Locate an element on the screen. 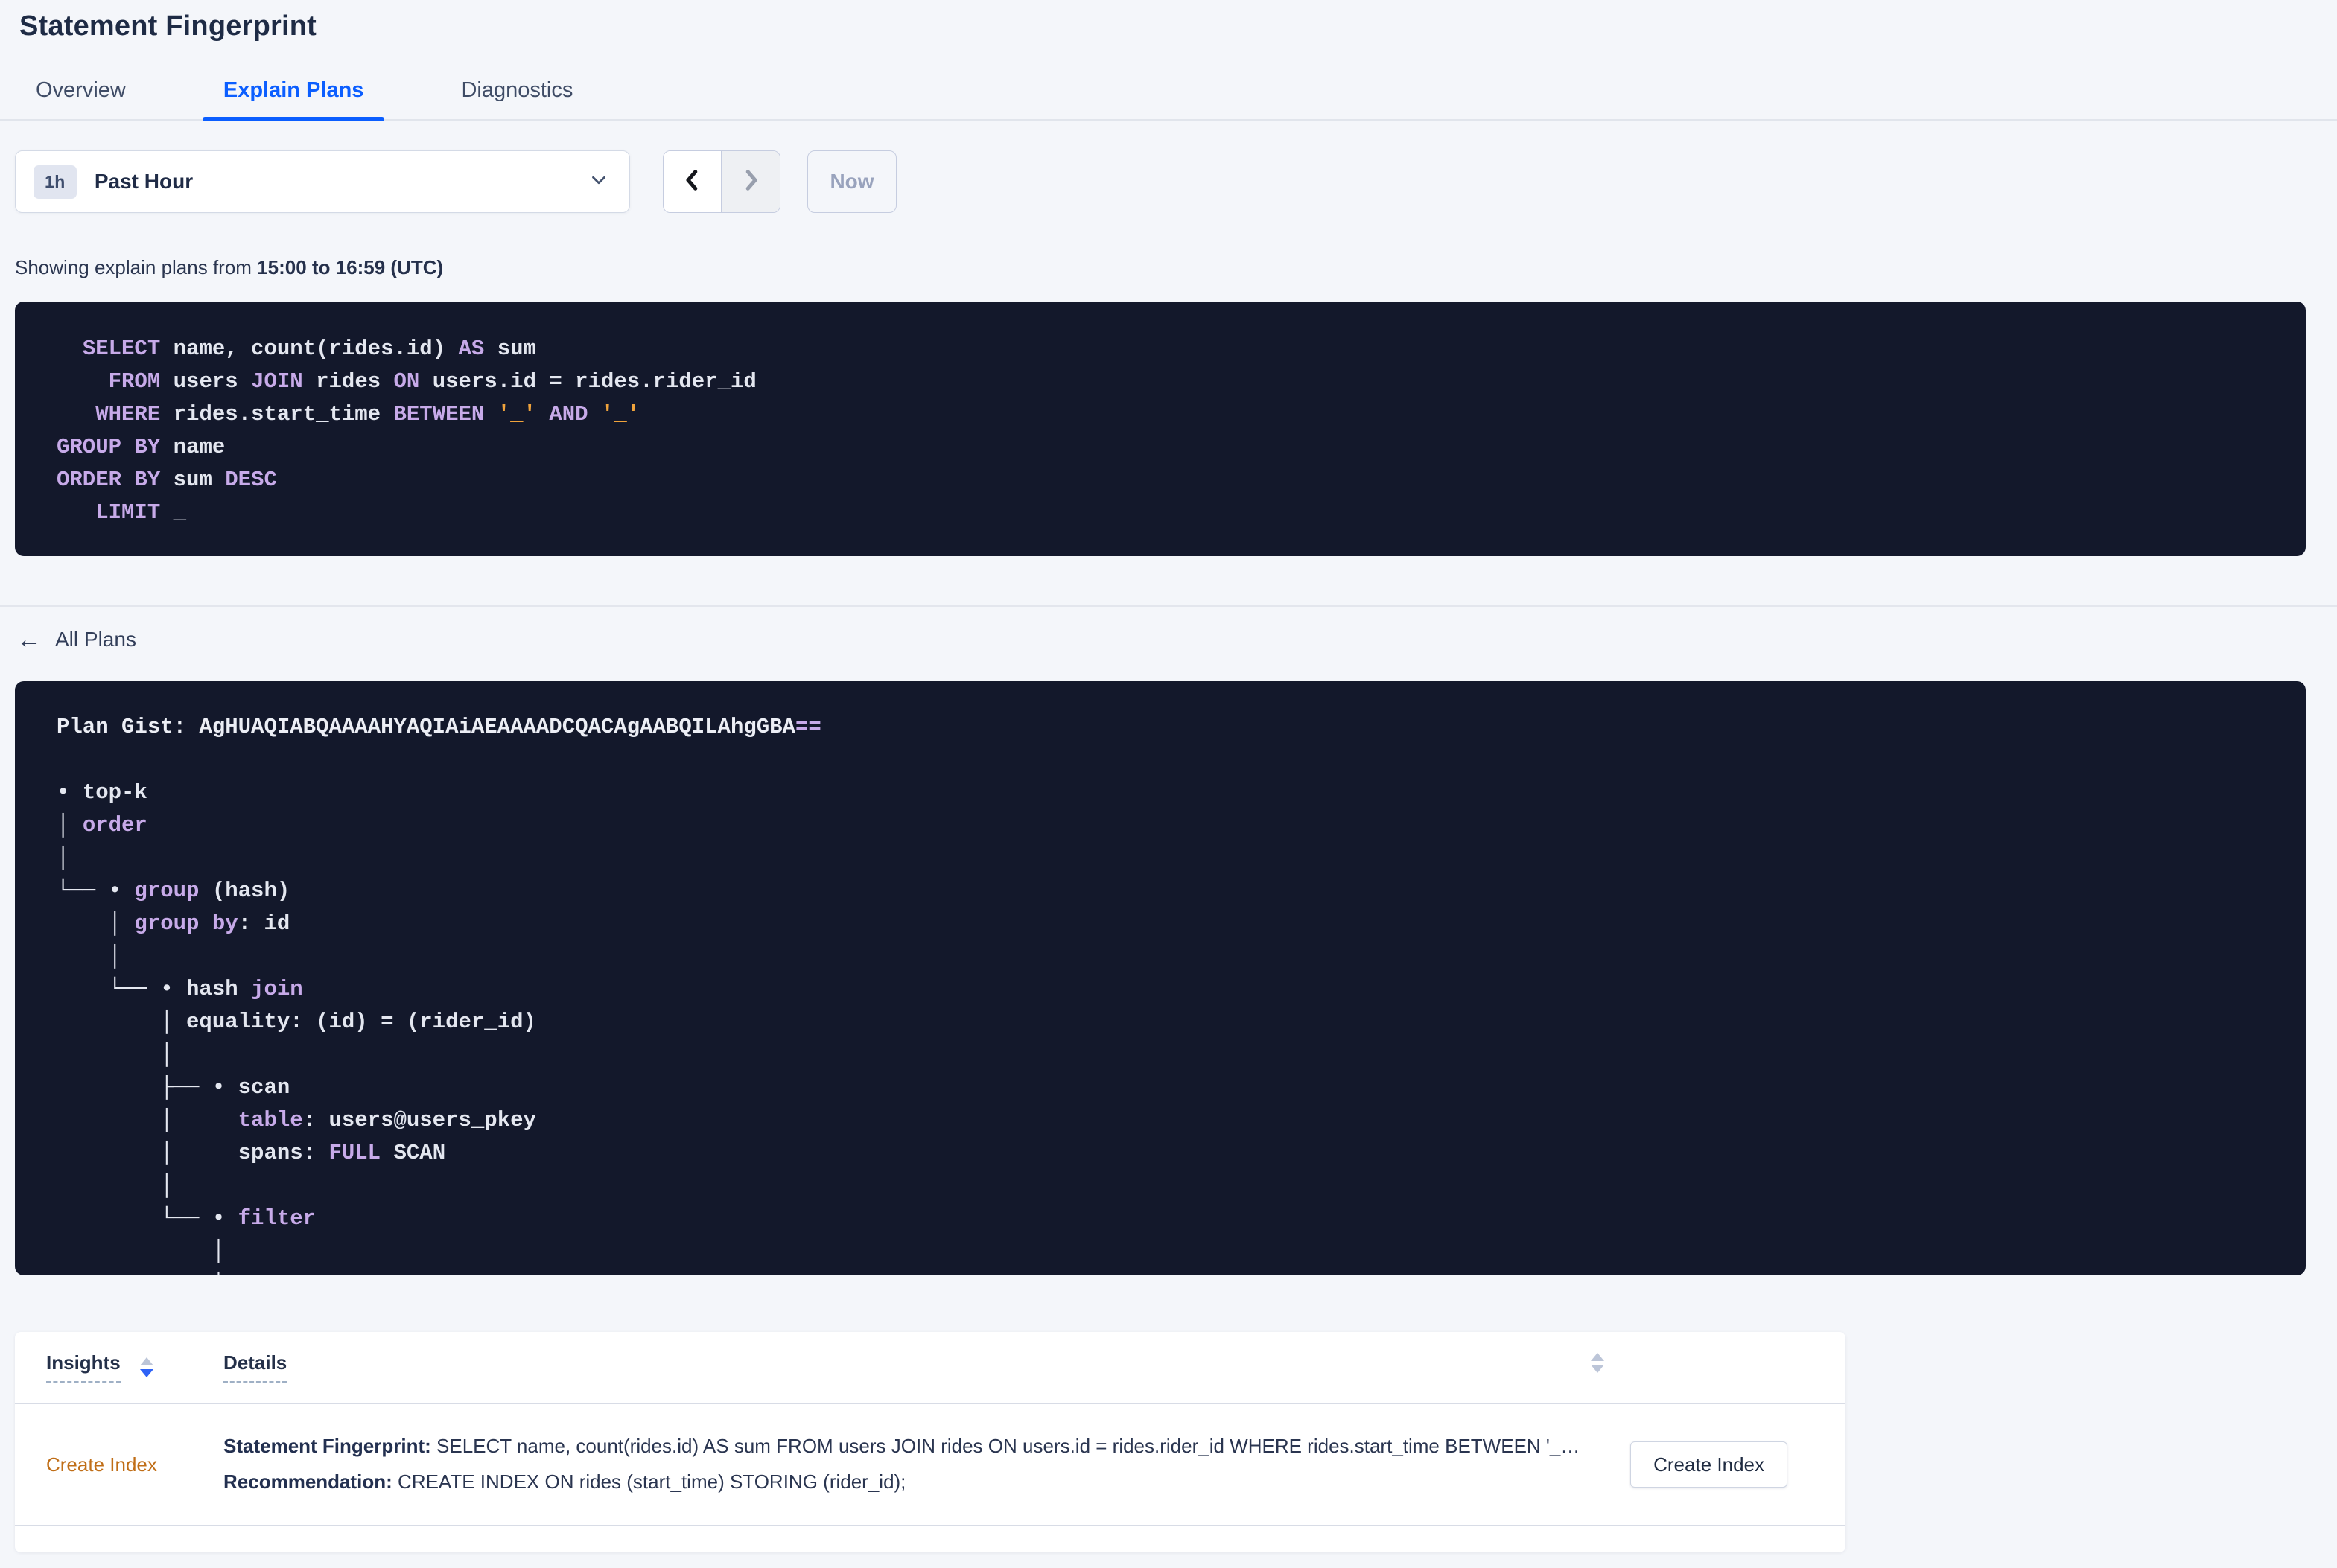 This screenshot has width=2337, height=1568. time-range-select: 1h Past Hour is located at coordinates (323, 181).